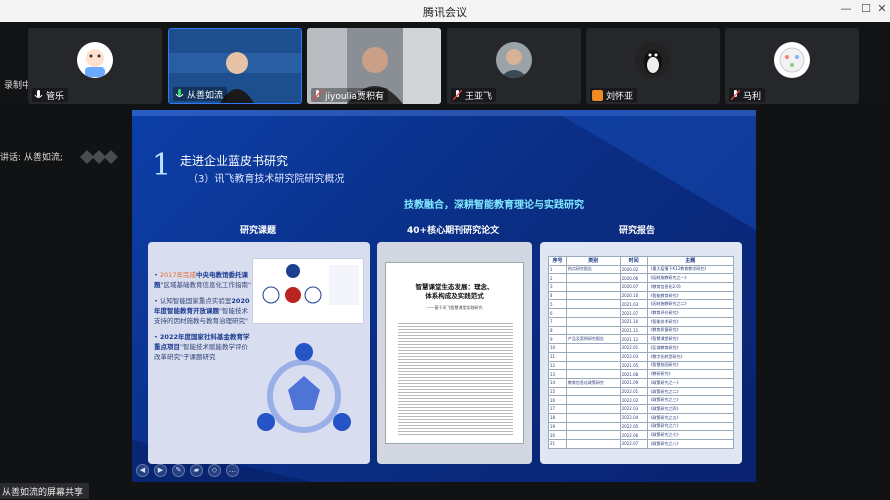  Describe the element at coordinates (31, 158) in the screenshot. I see `speaking-indicator: 讲话: 从善如流;` at that location.